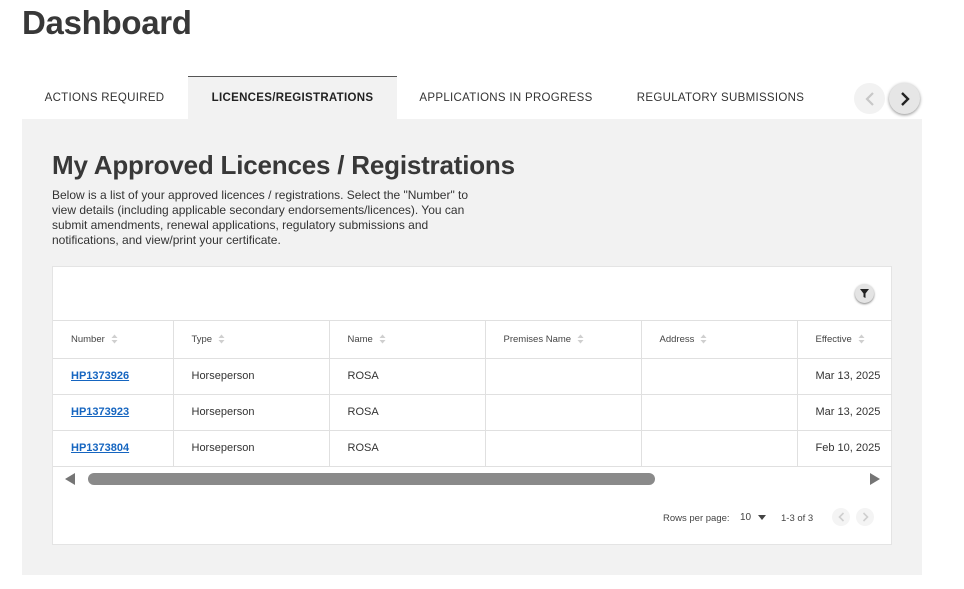  I want to click on tab-regulatory-submissions: REGULATORY SUBMISSIONS, so click(720, 97).